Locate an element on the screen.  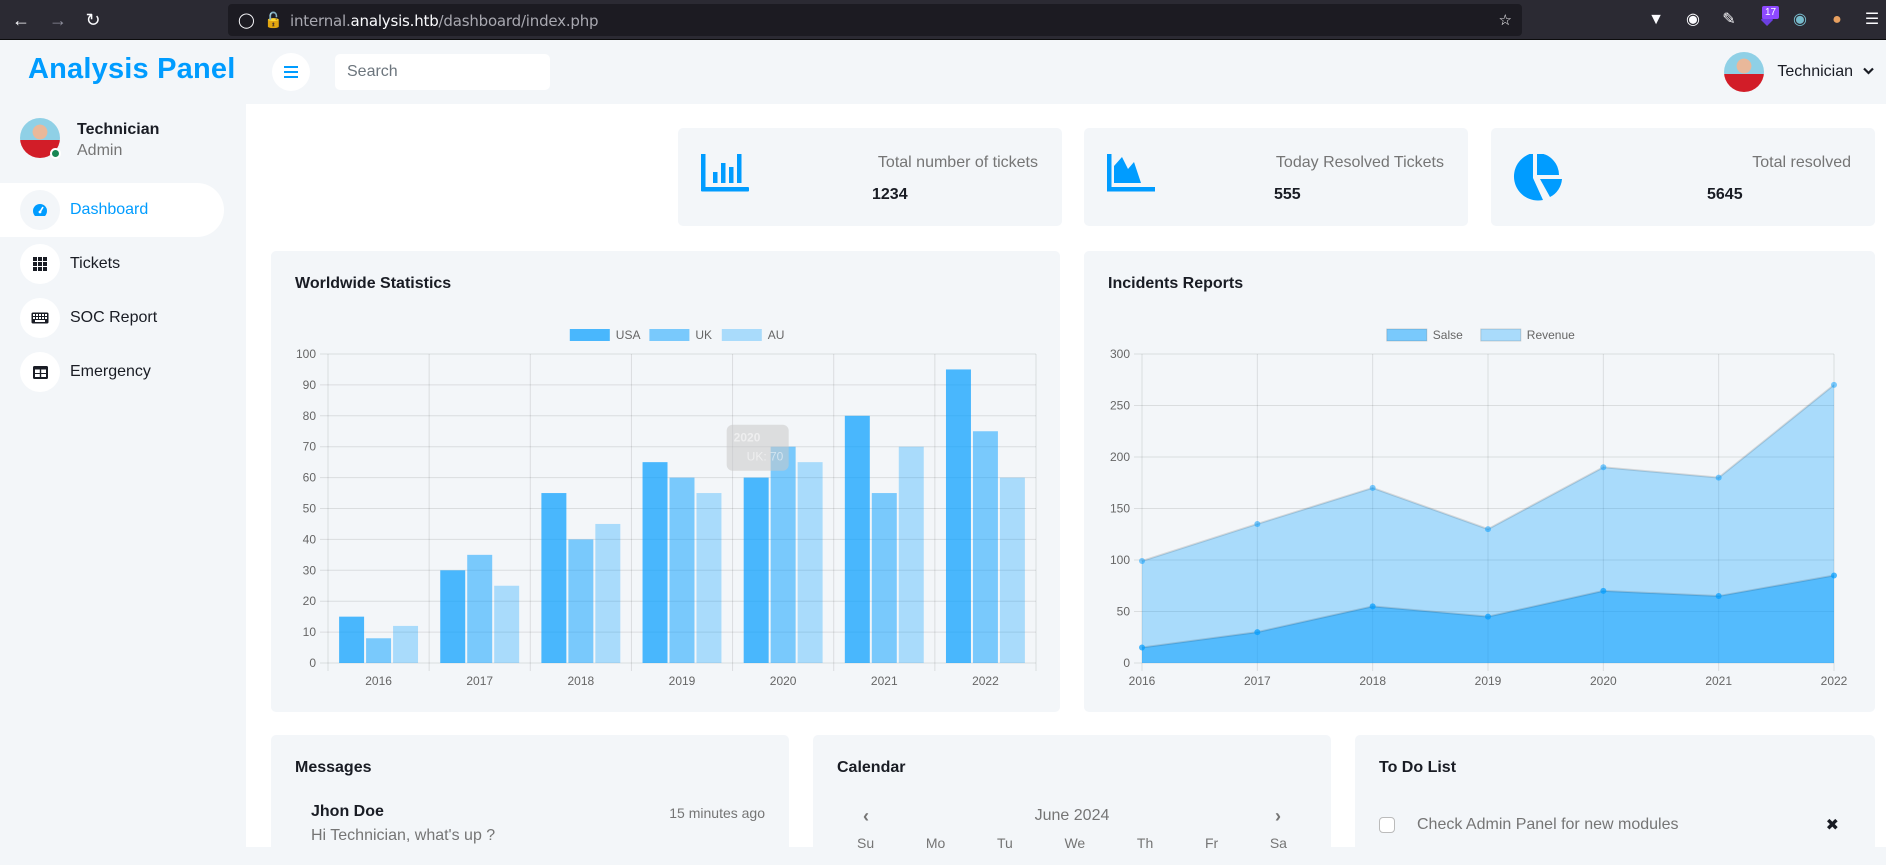
sidebar-item-label: Dashboard is located at coordinates (109, 209).